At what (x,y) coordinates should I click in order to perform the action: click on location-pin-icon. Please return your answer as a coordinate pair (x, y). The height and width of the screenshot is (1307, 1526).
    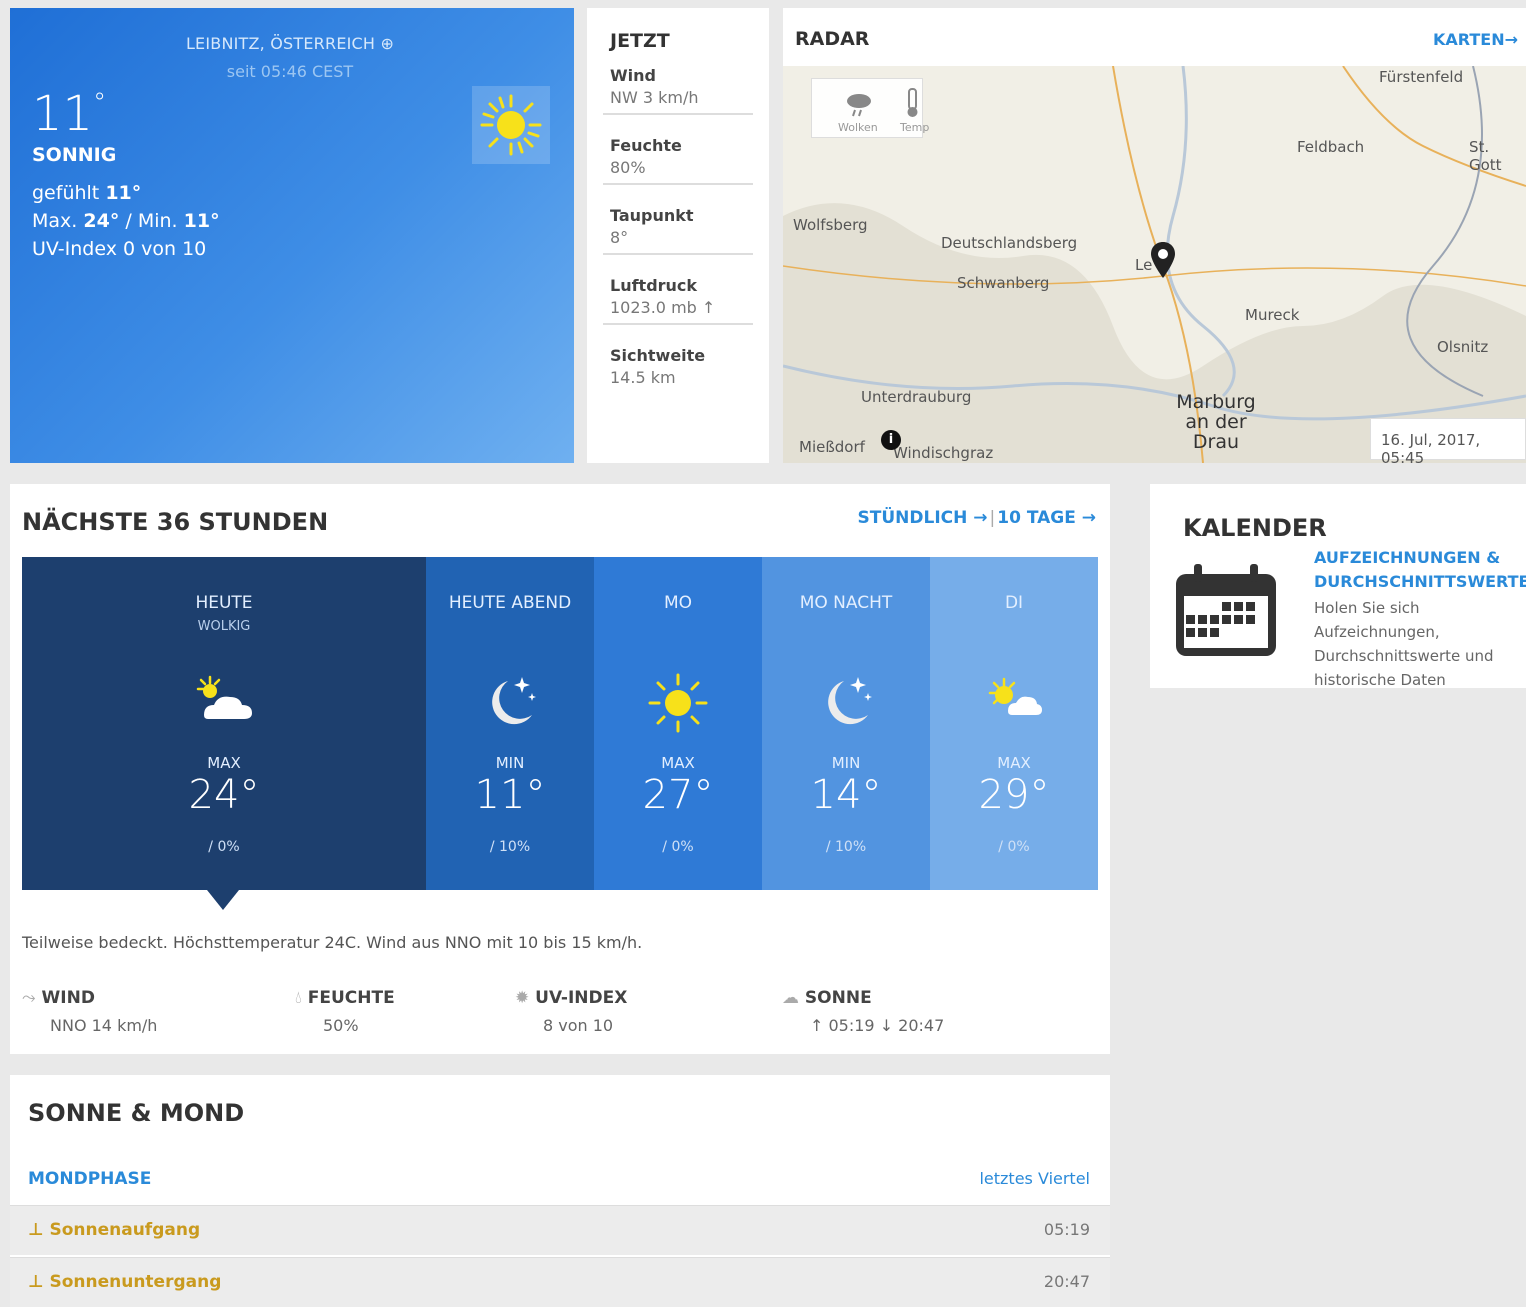
    Looking at the image, I should click on (1163, 262).